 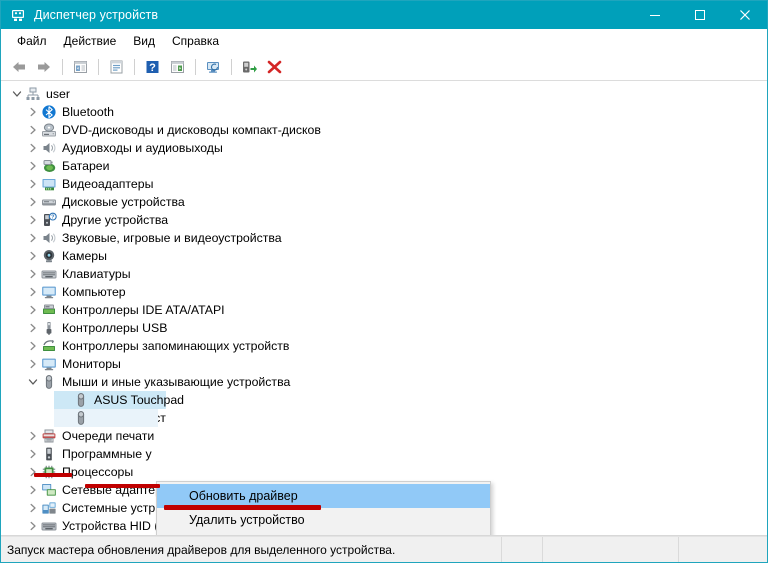 I want to click on hid-device-icon, so click(x=49, y=526).